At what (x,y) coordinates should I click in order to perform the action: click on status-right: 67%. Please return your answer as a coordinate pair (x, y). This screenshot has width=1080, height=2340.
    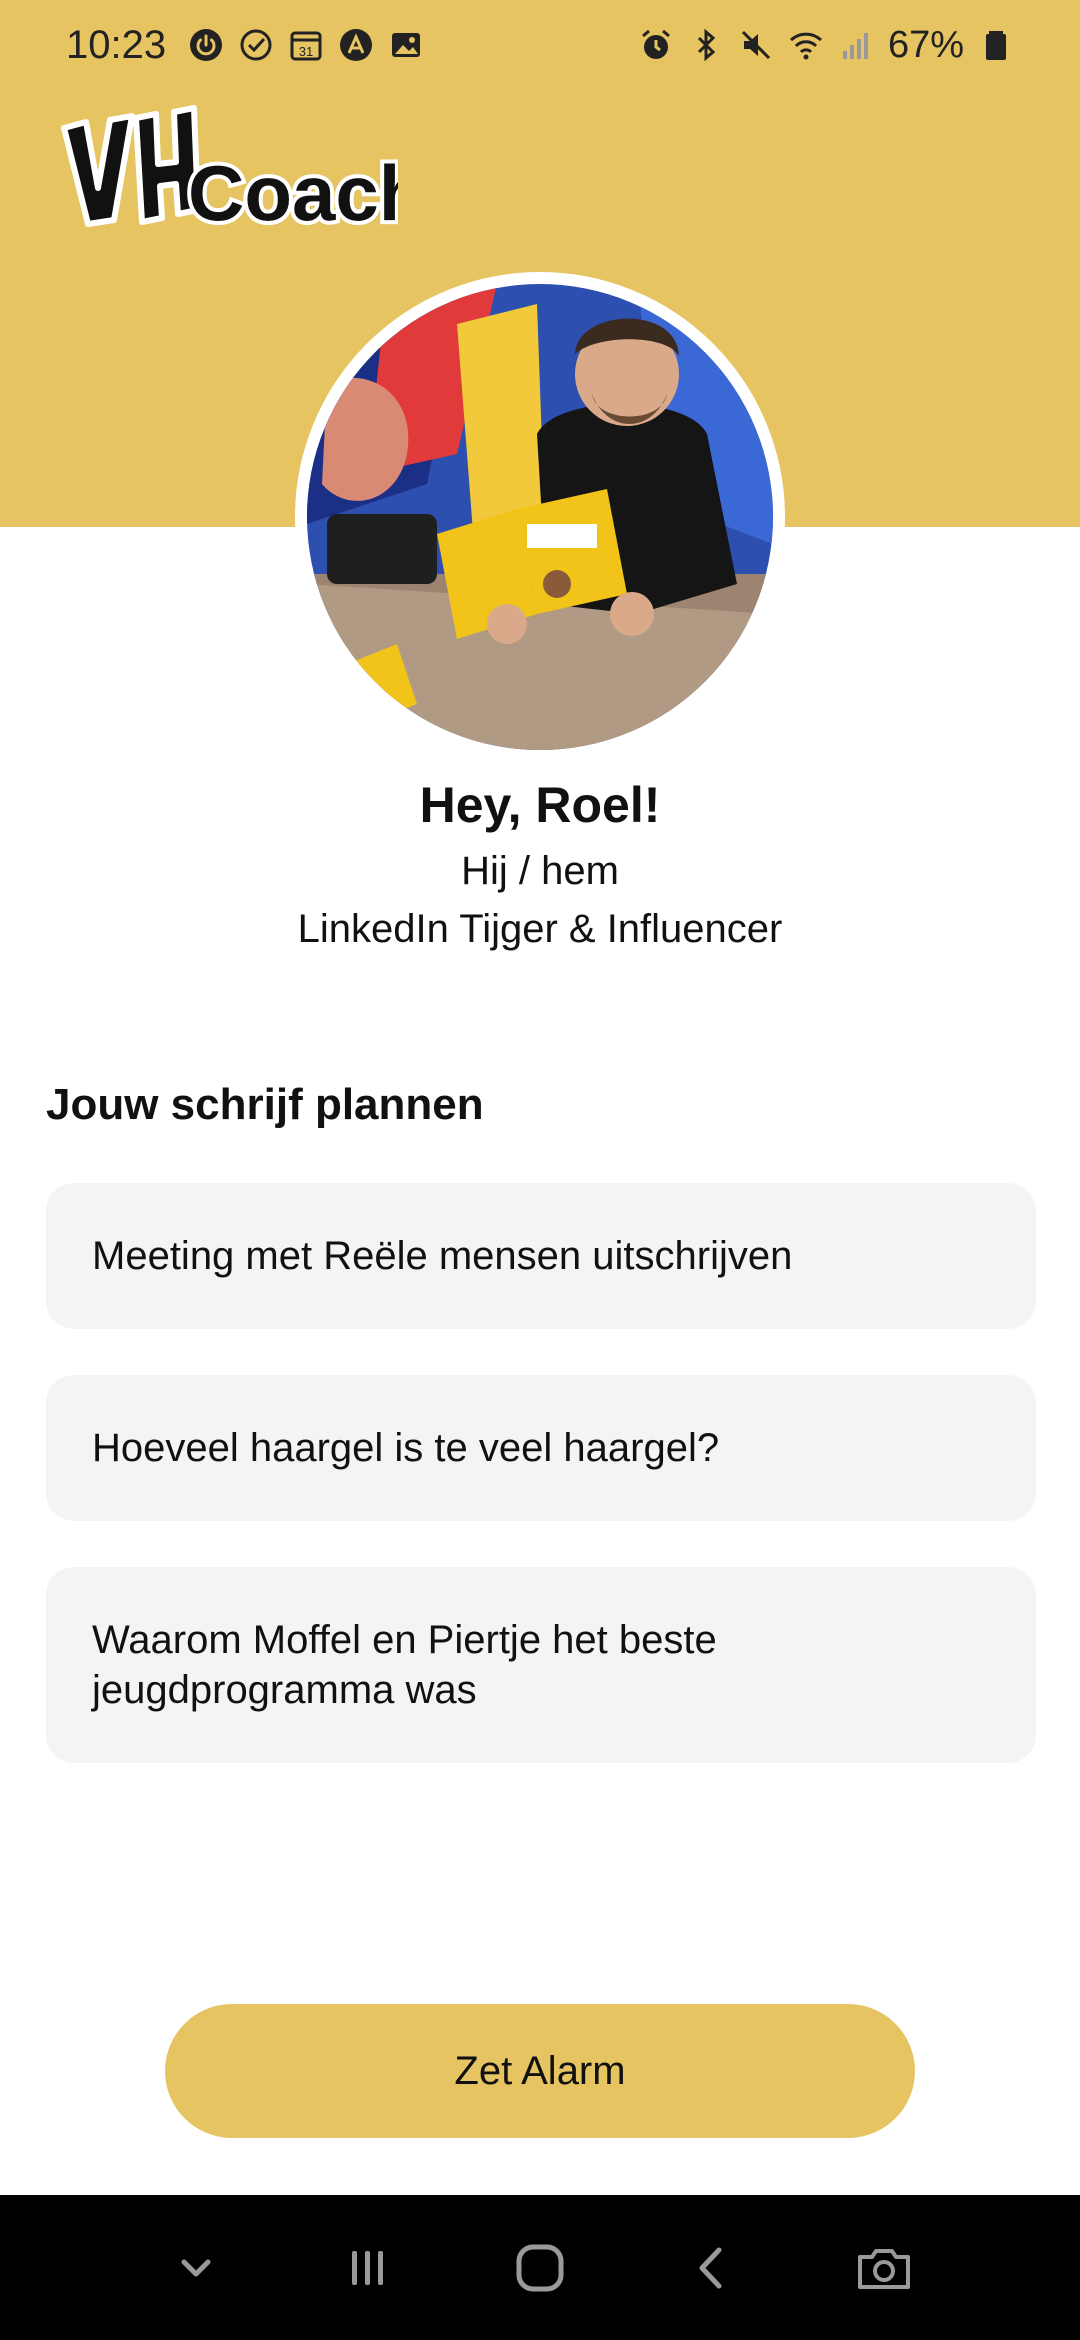
    Looking at the image, I should click on (826, 45).